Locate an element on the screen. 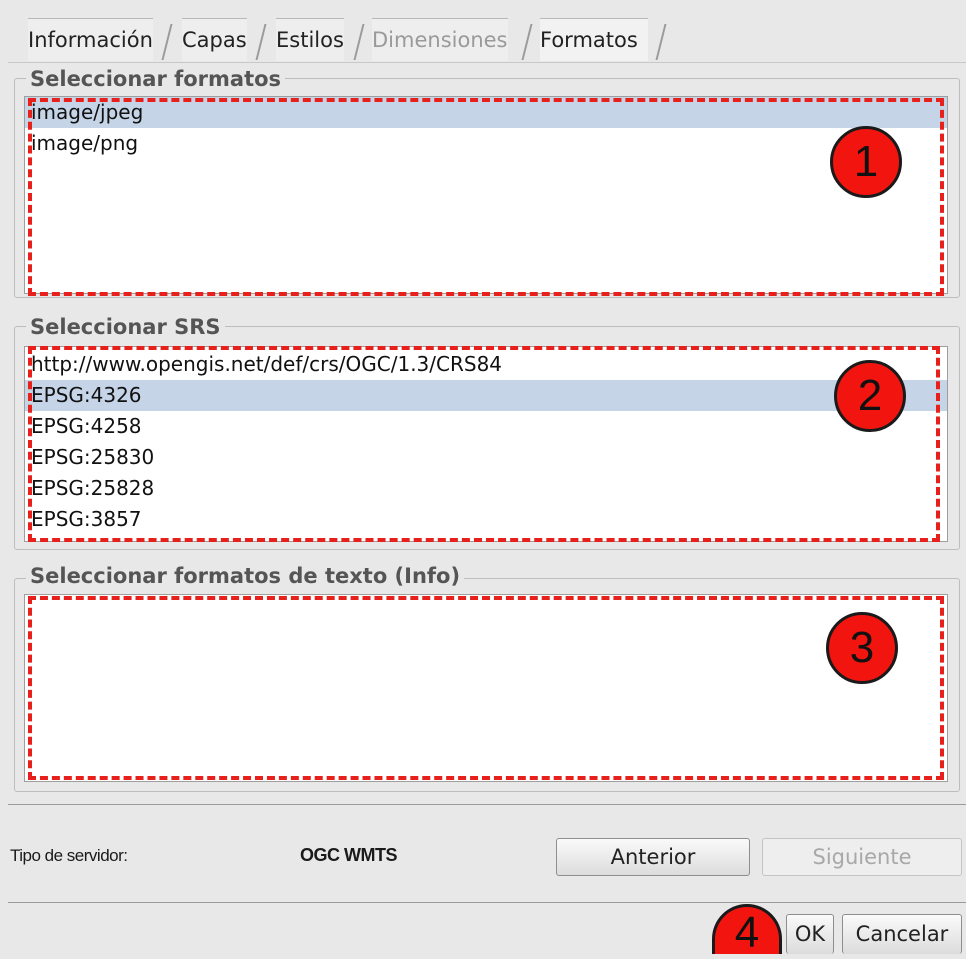 Image resolution: width=966 pixels, height=959 pixels. annotation-badge-4: 4 is located at coordinates (747, 930).